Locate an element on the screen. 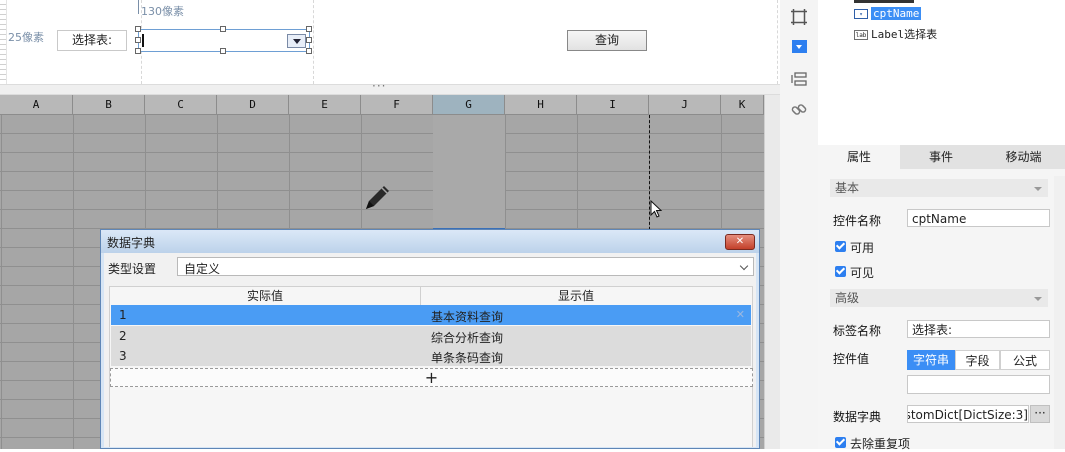 This screenshot has height=452, width=1065. data-dictionary-input: ustomDict[DictSize:3] is located at coordinates (968, 414).